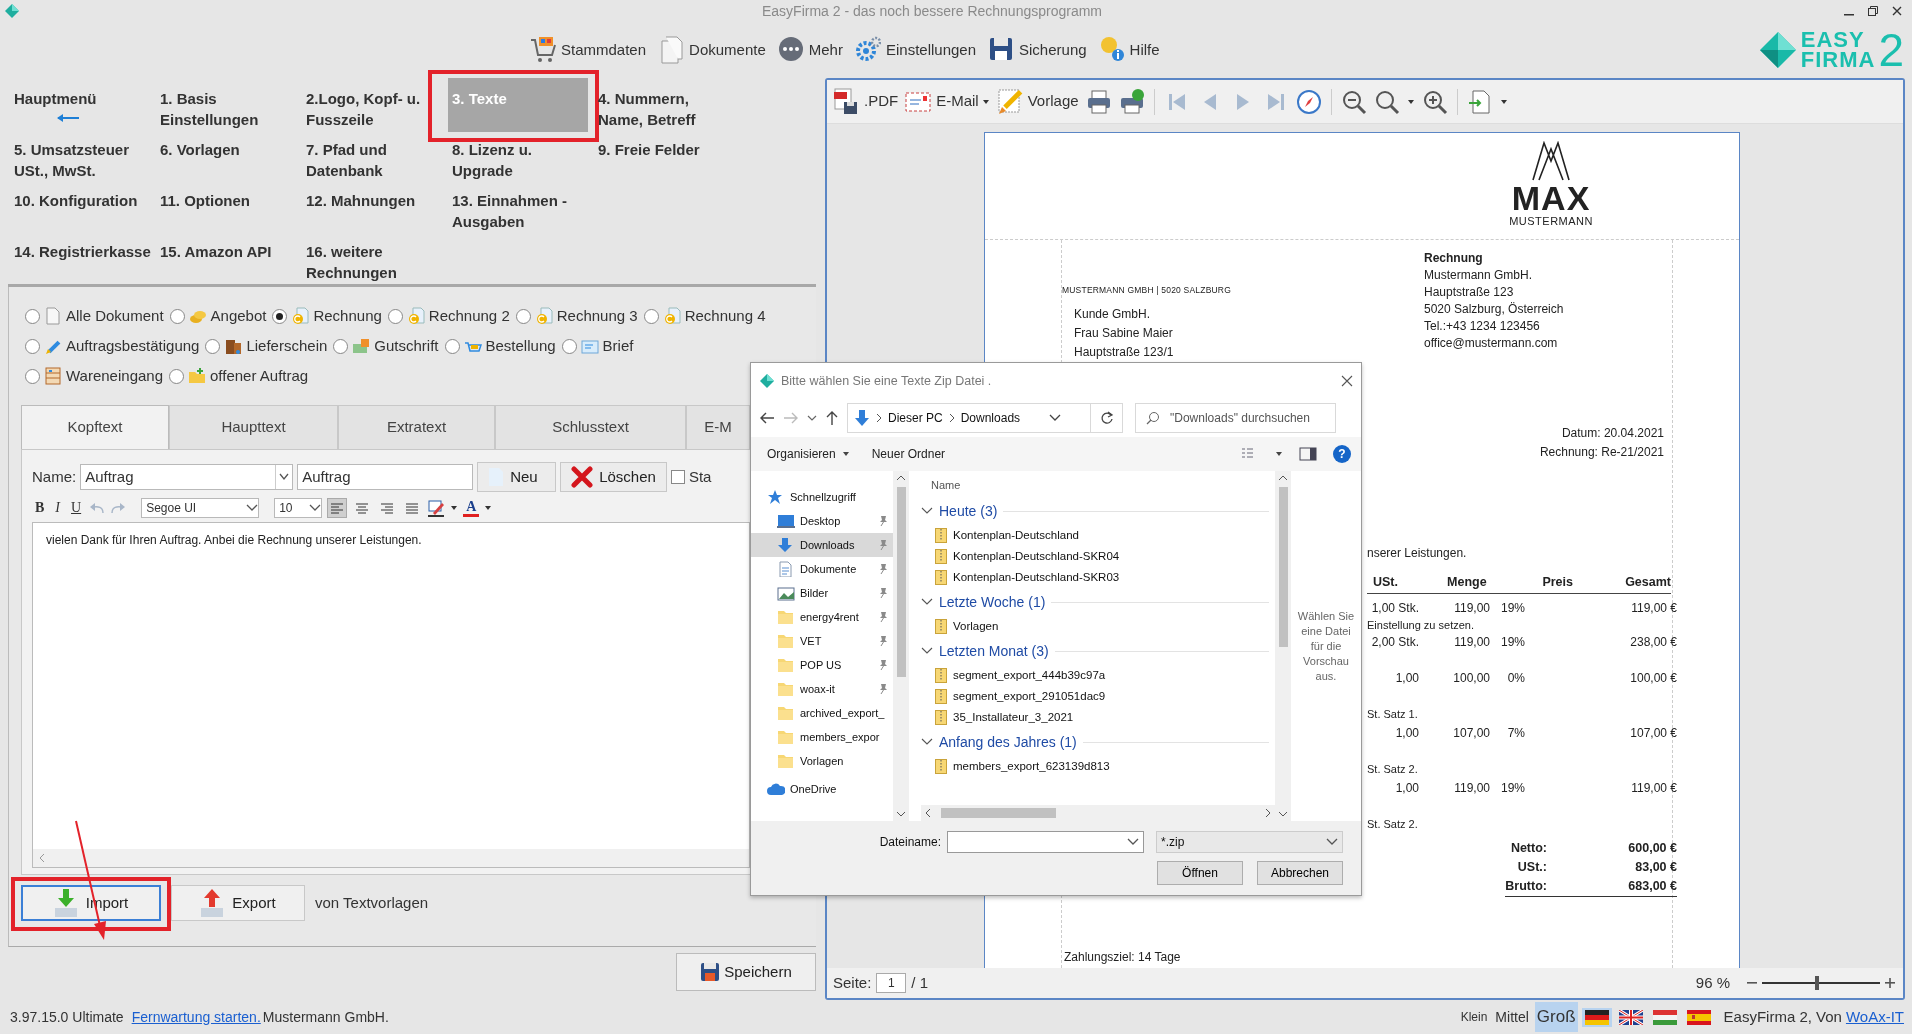 This screenshot has width=1912, height=1034. What do you see at coordinates (866, 101) in the screenshot?
I see `toolbar-button: .PDF` at bounding box center [866, 101].